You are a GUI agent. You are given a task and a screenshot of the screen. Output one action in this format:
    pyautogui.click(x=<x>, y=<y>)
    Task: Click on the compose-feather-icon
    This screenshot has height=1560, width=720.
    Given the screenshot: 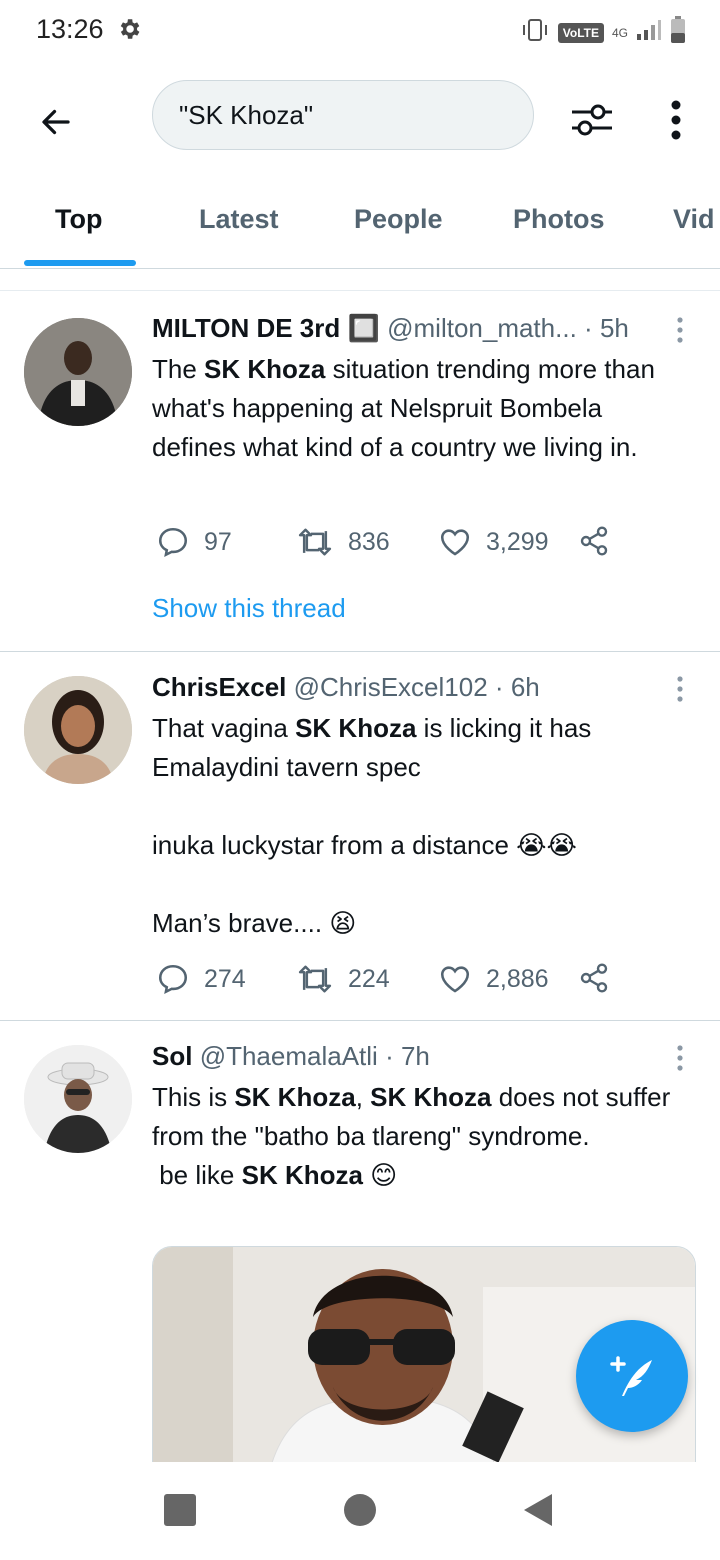 What is the action you would take?
    pyautogui.click(x=631, y=1376)
    